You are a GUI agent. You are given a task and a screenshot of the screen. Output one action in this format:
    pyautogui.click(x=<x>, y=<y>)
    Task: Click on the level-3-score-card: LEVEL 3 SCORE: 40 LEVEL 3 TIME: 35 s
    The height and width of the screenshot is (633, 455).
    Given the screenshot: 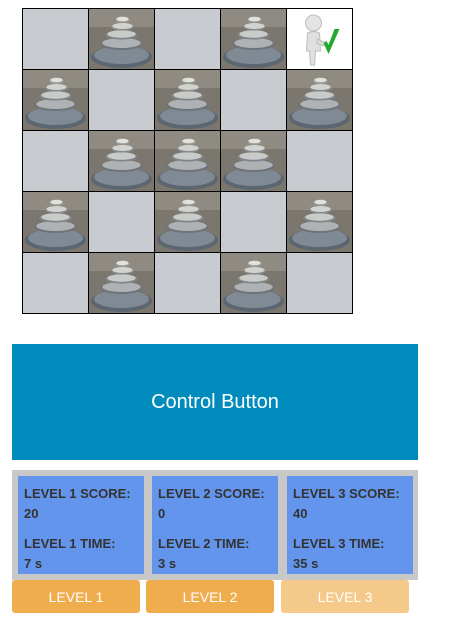 What is the action you would take?
    pyautogui.click(x=350, y=525)
    